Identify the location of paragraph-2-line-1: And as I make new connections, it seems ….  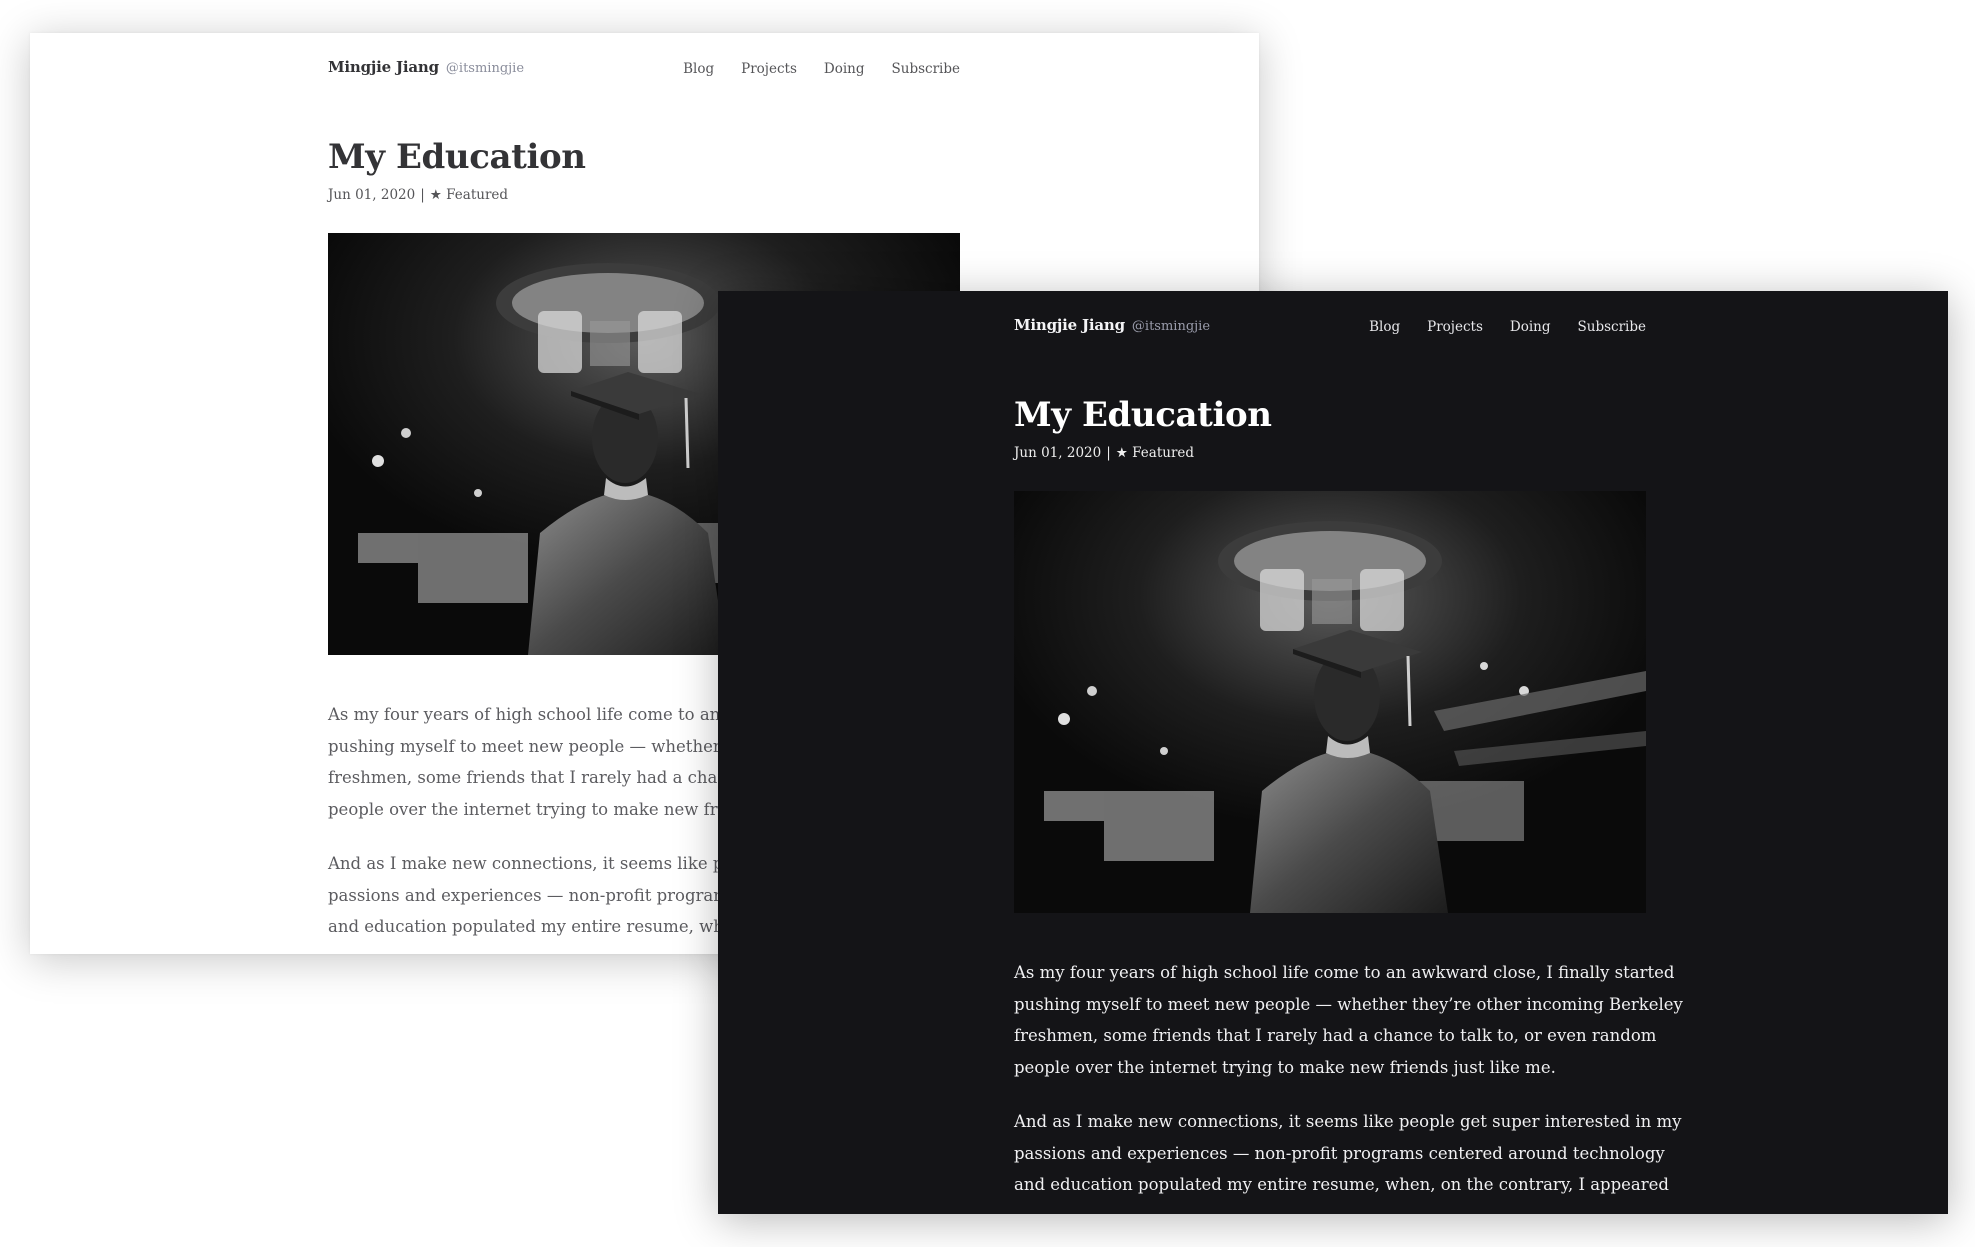
(1348, 1121).